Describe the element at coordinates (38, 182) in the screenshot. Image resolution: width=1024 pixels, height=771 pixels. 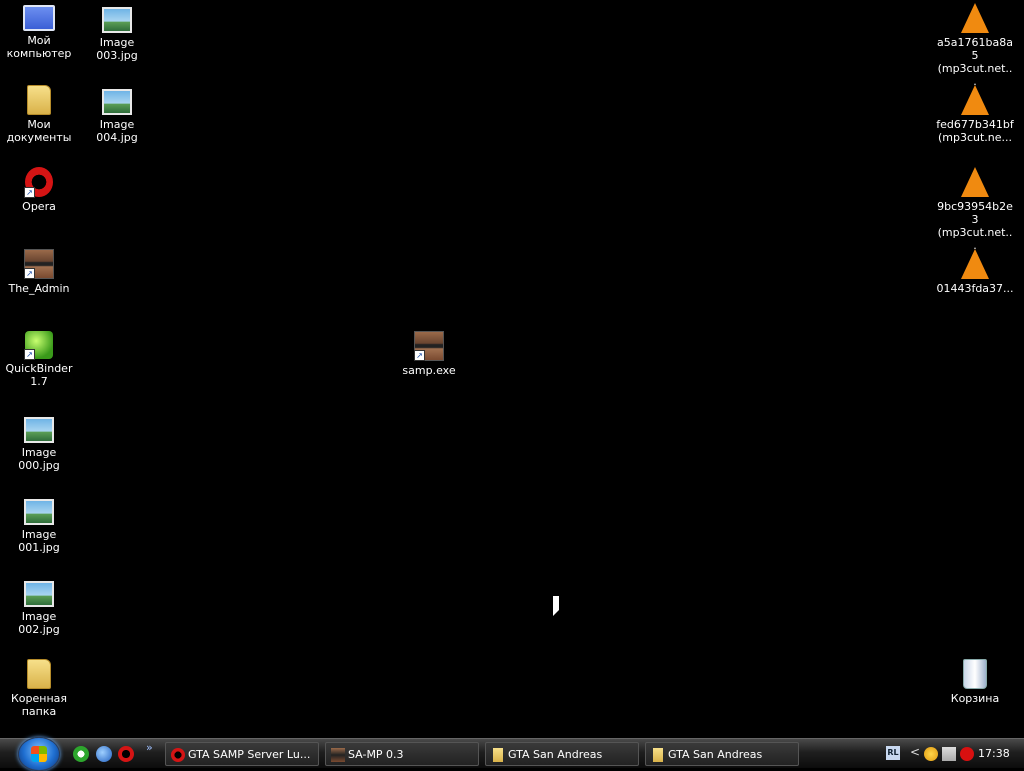
I see `opera-icon: ↗` at that location.